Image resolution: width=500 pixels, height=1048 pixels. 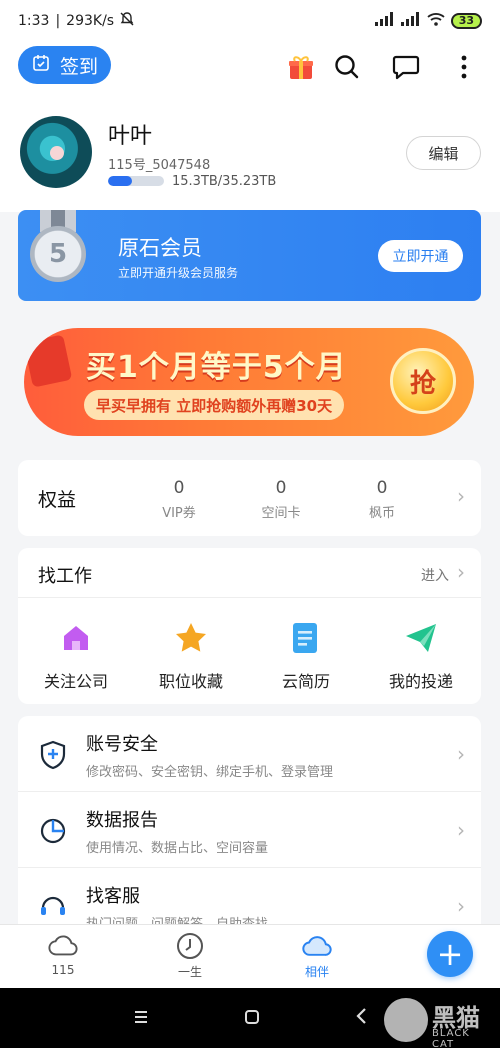 I want to click on tab-companion-label: 相伴, so click(x=316, y=972).